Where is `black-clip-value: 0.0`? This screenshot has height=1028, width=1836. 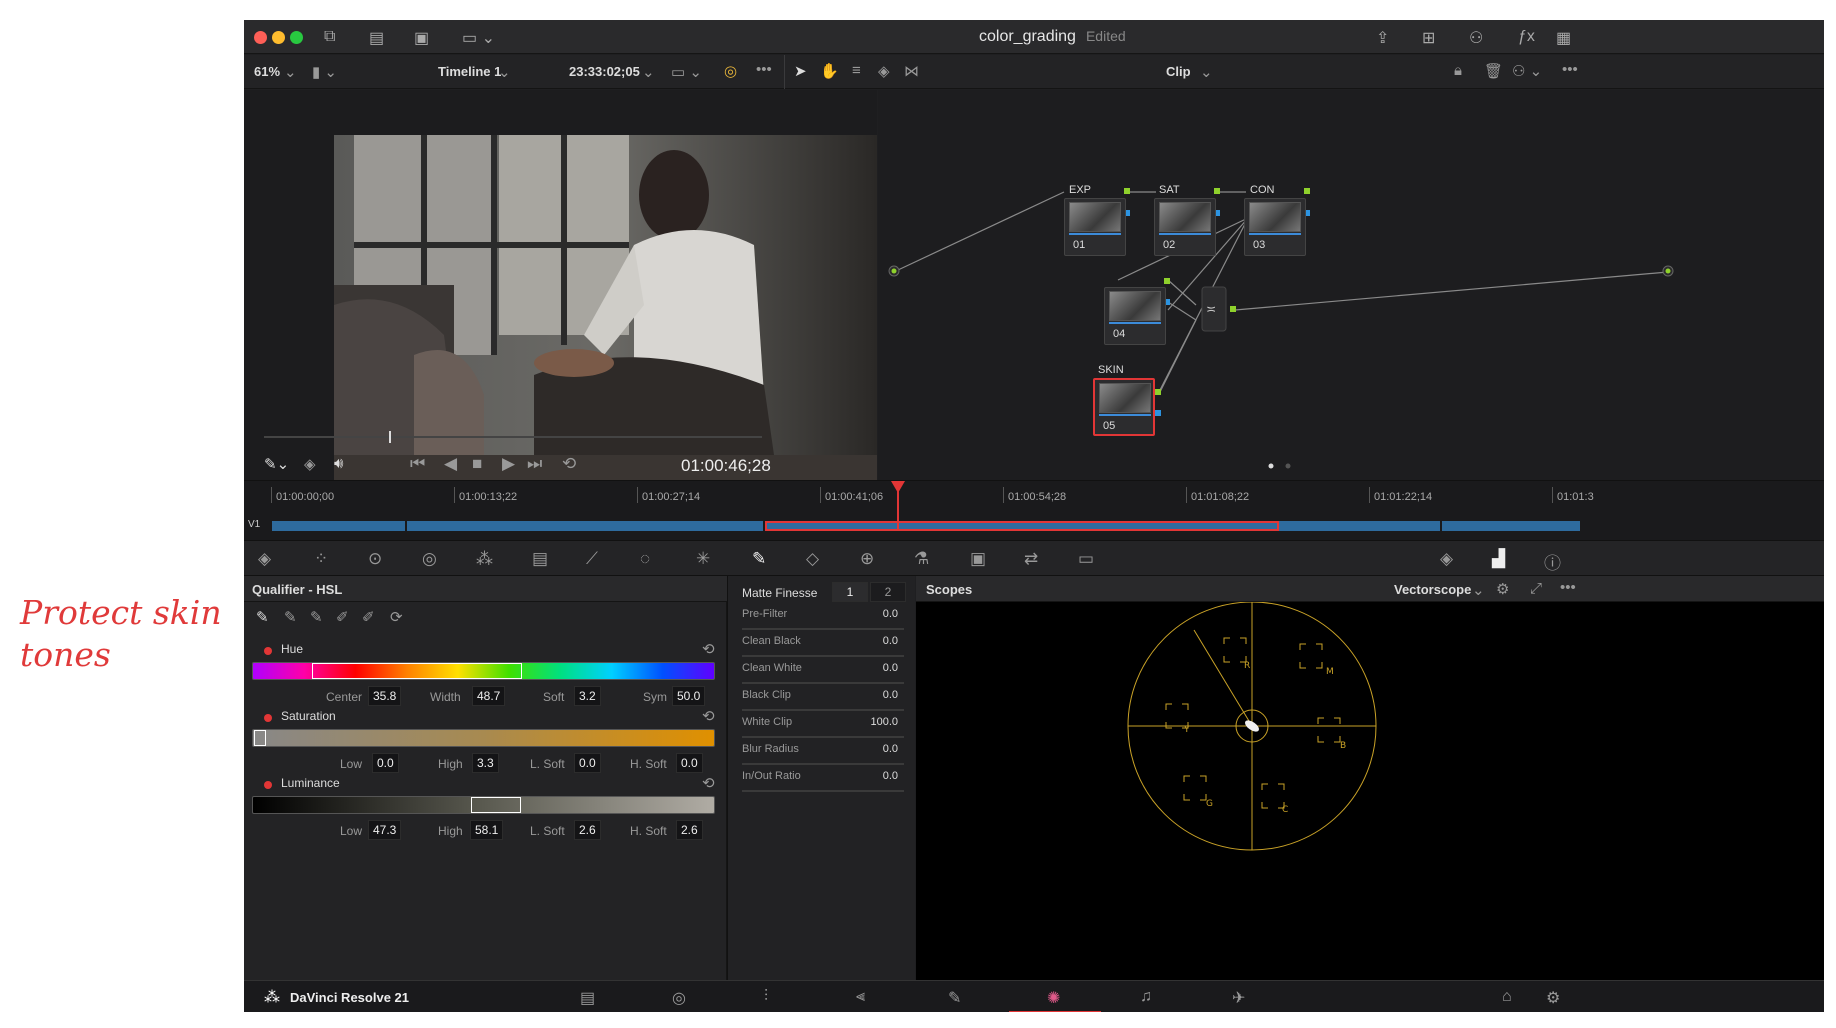 black-clip-value: 0.0 is located at coordinates (890, 695).